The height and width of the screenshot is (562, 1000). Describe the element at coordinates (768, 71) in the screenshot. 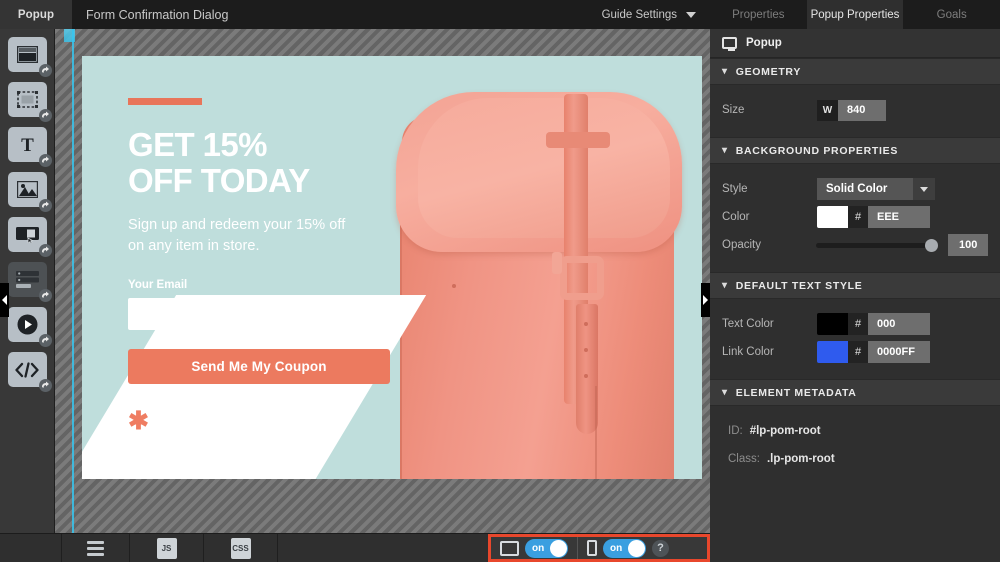

I see `section-title: GEOMETRY` at that location.